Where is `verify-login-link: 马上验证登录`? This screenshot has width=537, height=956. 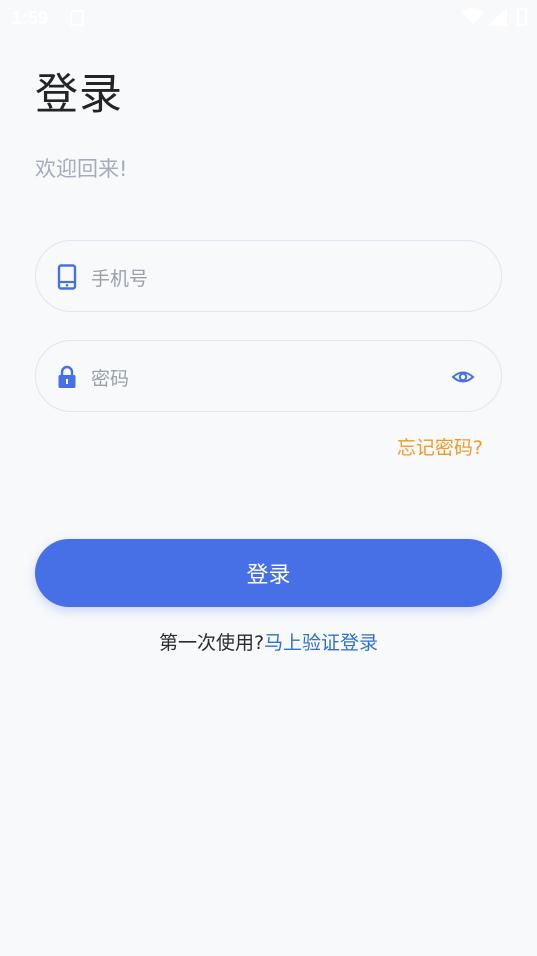 verify-login-link: 马上验证登录 is located at coordinates (321, 643).